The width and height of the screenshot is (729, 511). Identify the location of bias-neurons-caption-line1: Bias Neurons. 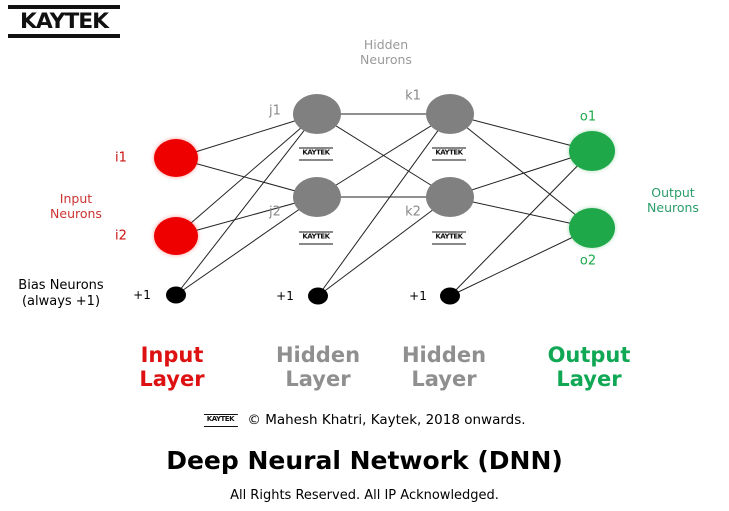
(61, 285).